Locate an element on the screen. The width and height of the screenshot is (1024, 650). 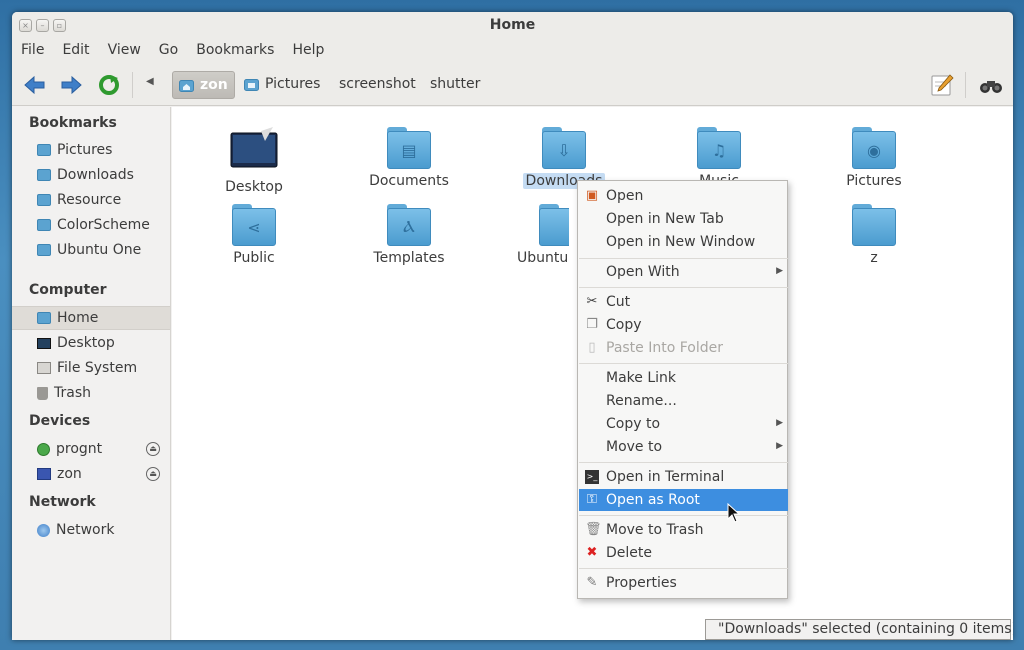
back-arrow-icon is located at coordinates (35, 85).